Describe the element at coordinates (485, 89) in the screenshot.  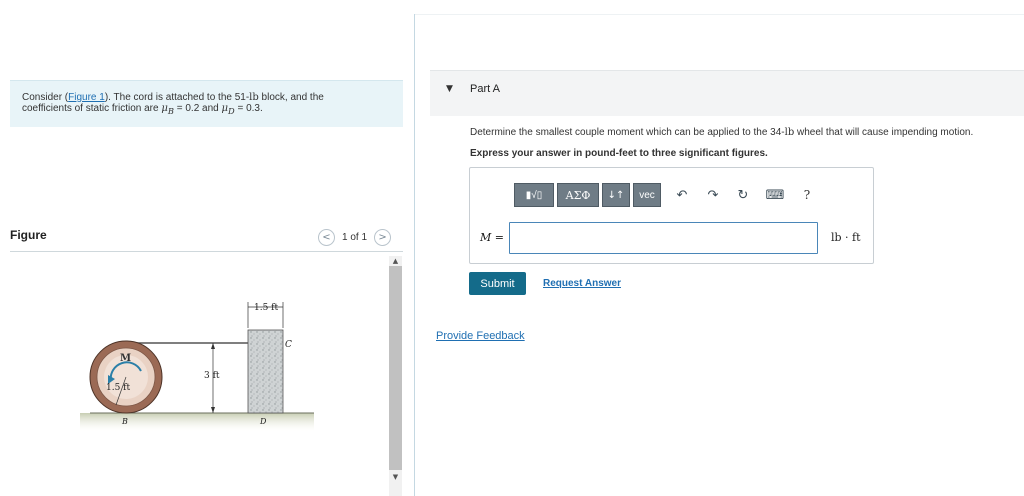
I see `part-title: Part A` at that location.